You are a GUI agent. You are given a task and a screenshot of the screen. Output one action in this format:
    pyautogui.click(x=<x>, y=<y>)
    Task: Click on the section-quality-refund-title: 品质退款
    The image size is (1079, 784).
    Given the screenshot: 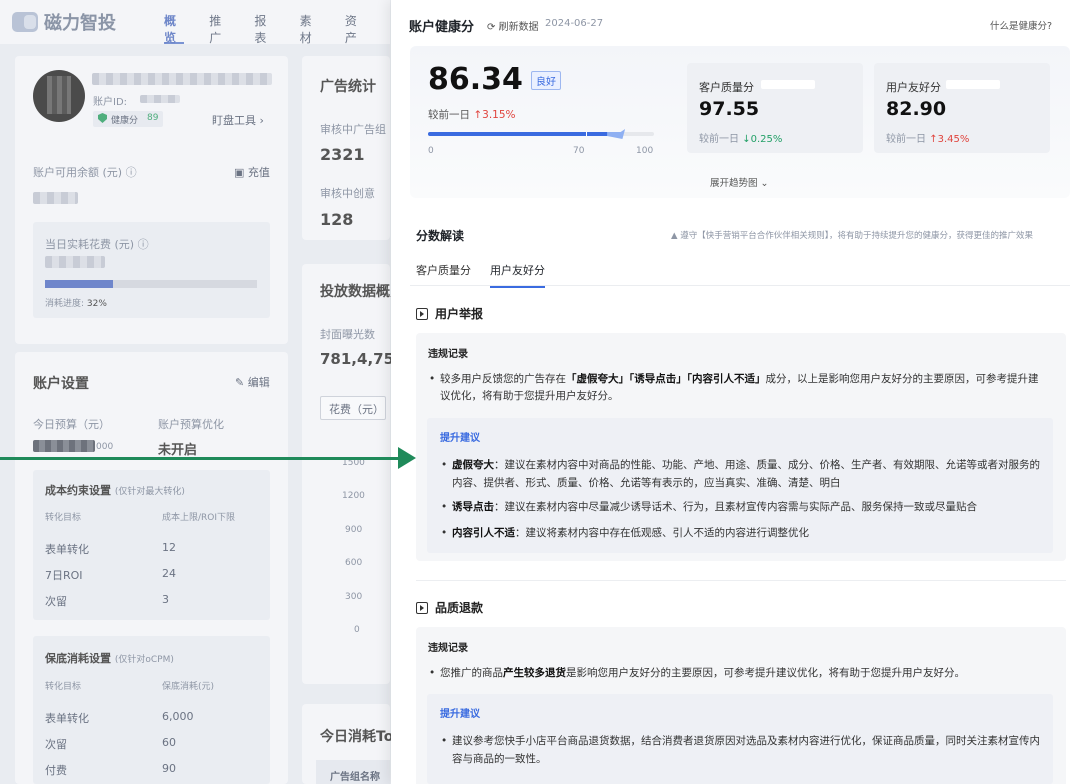 What is the action you would take?
    pyautogui.click(x=449, y=607)
    